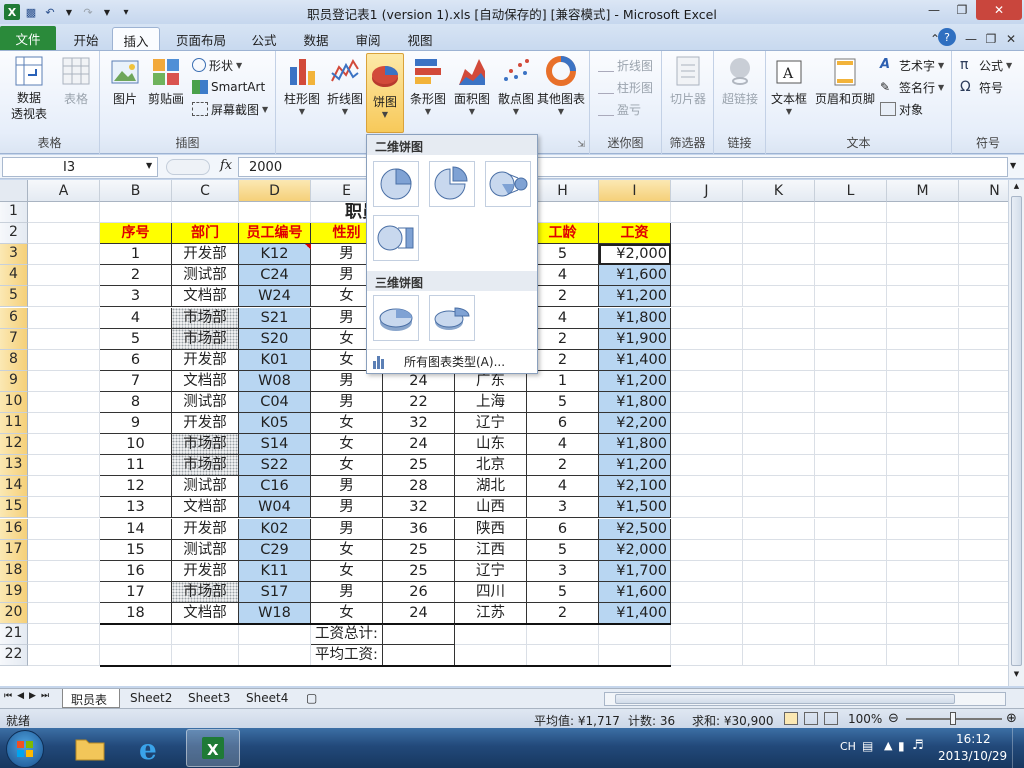  What do you see at coordinates (845, 81) in the screenshot?
I see `header-footer-button: 页眉和页脚` at bounding box center [845, 81].